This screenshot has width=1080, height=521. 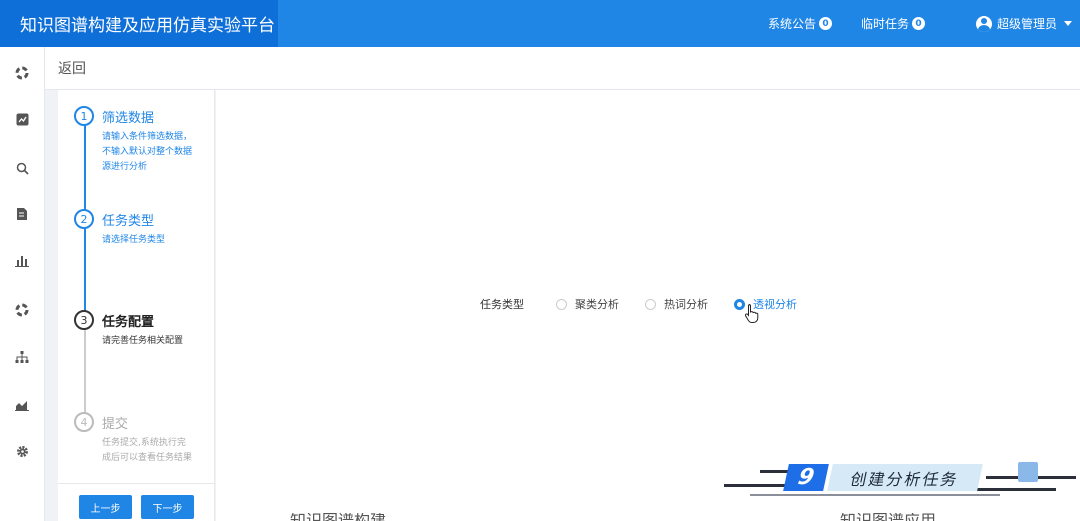 I want to click on radio-cluster-analysis: 聚类分析, so click(x=587, y=304).